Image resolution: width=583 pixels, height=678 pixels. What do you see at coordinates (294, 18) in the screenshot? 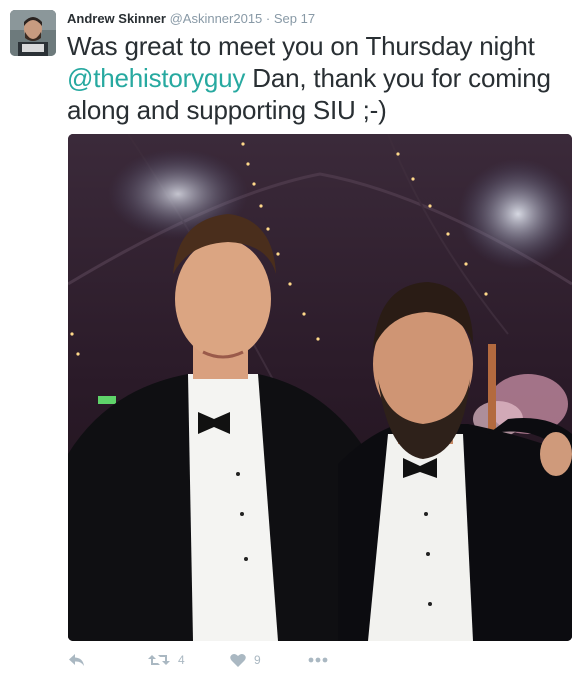
I see `tweet-timestamp: Sep 17` at bounding box center [294, 18].